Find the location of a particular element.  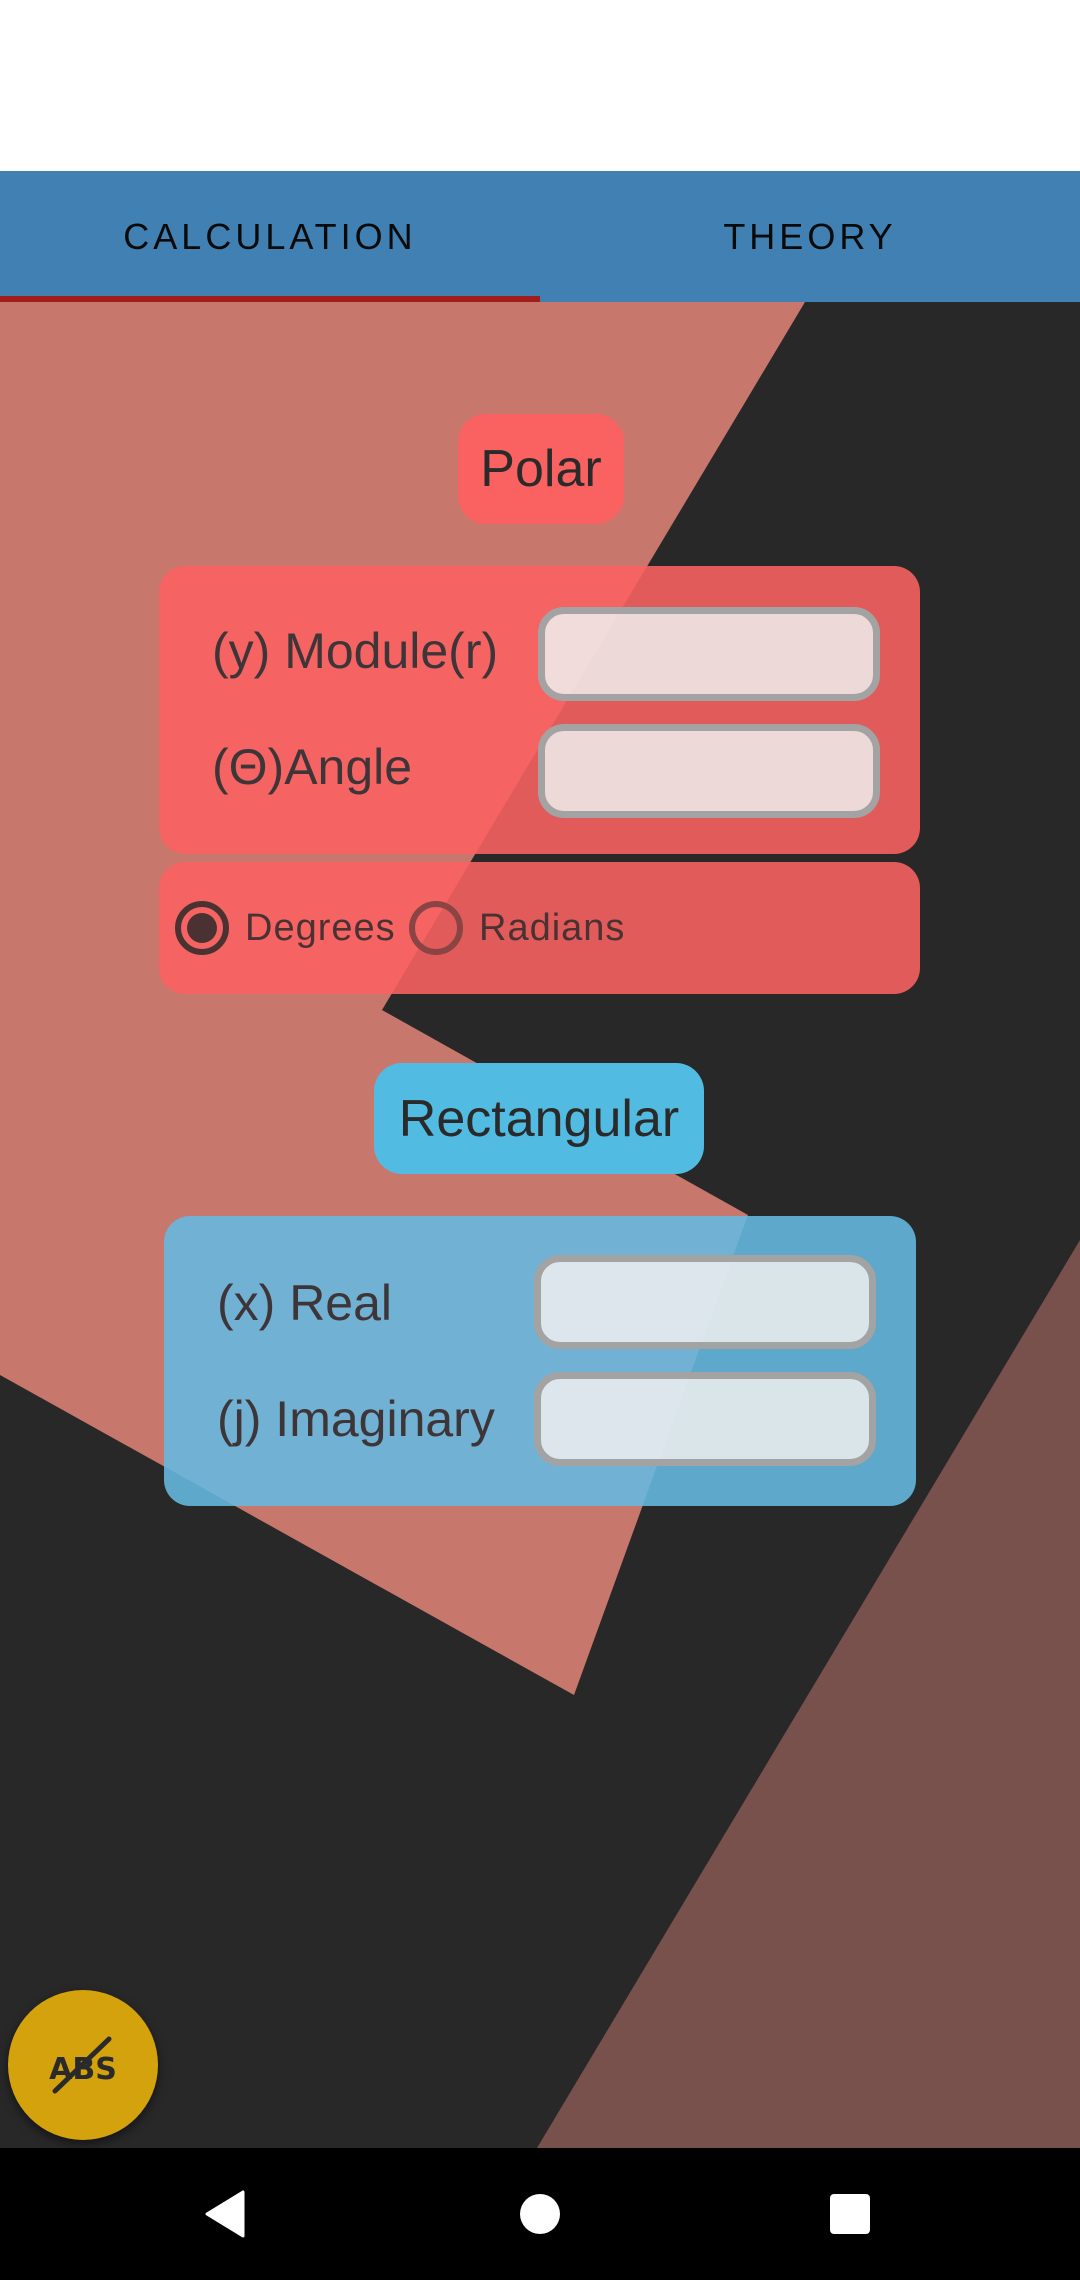

back-icon is located at coordinates (225, 2214).